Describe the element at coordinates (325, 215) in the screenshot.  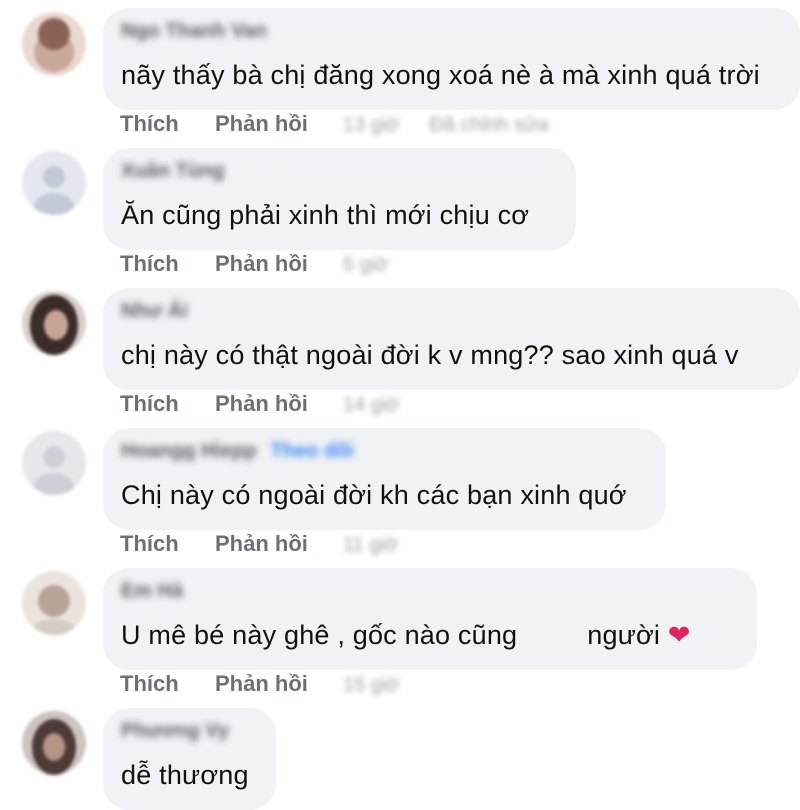
I see `comment-text: Ăn cũng phải xinh thì mới chịu cơ` at that location.